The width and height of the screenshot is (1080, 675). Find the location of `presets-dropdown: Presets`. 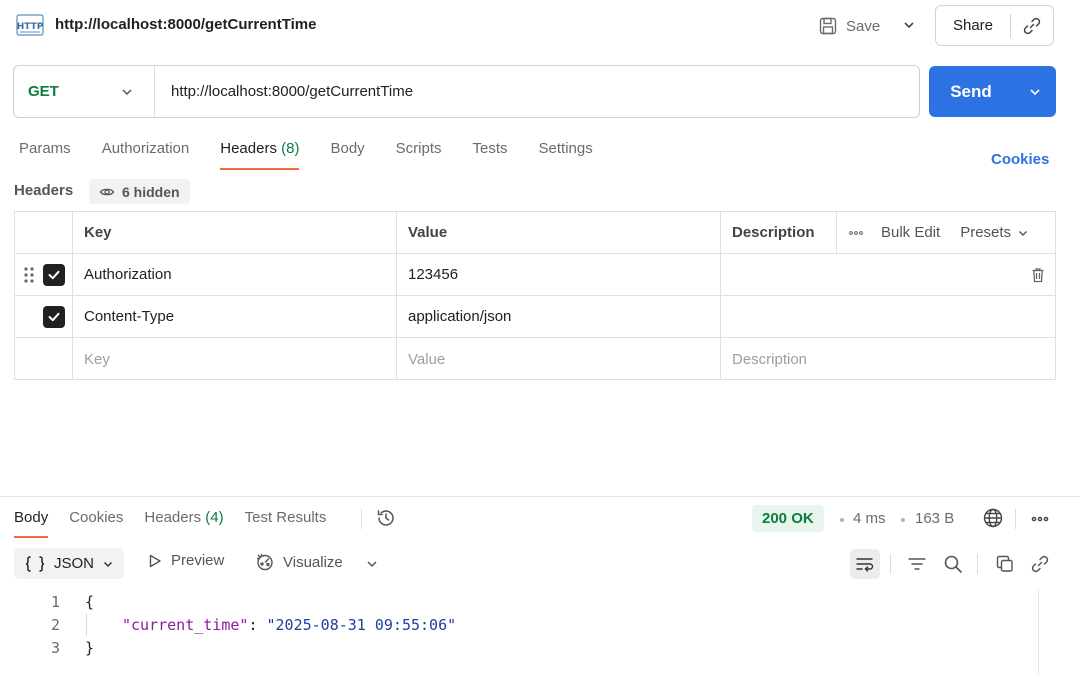

presets-dropdown: Presets is located at coordinates (994, 232).